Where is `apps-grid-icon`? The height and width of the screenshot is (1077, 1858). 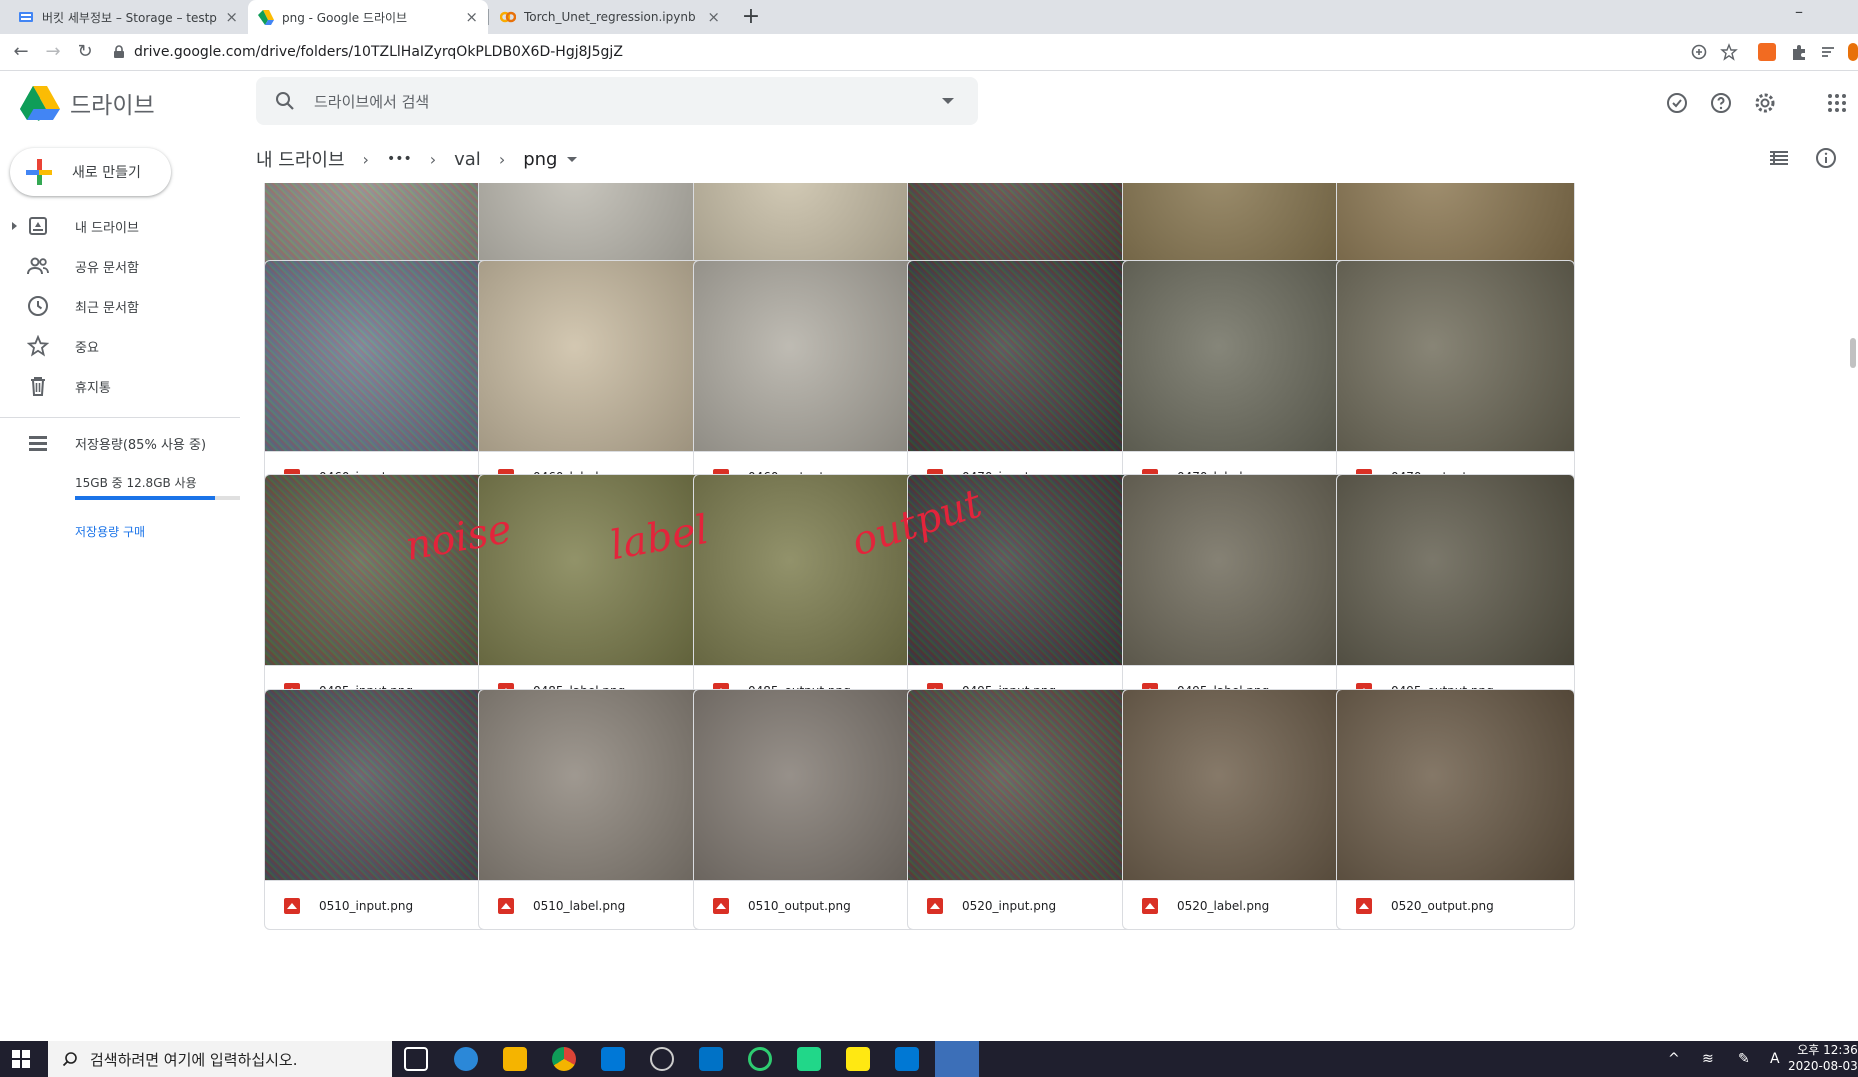
apps-grid-icon is located at coordinates (1837, 103).